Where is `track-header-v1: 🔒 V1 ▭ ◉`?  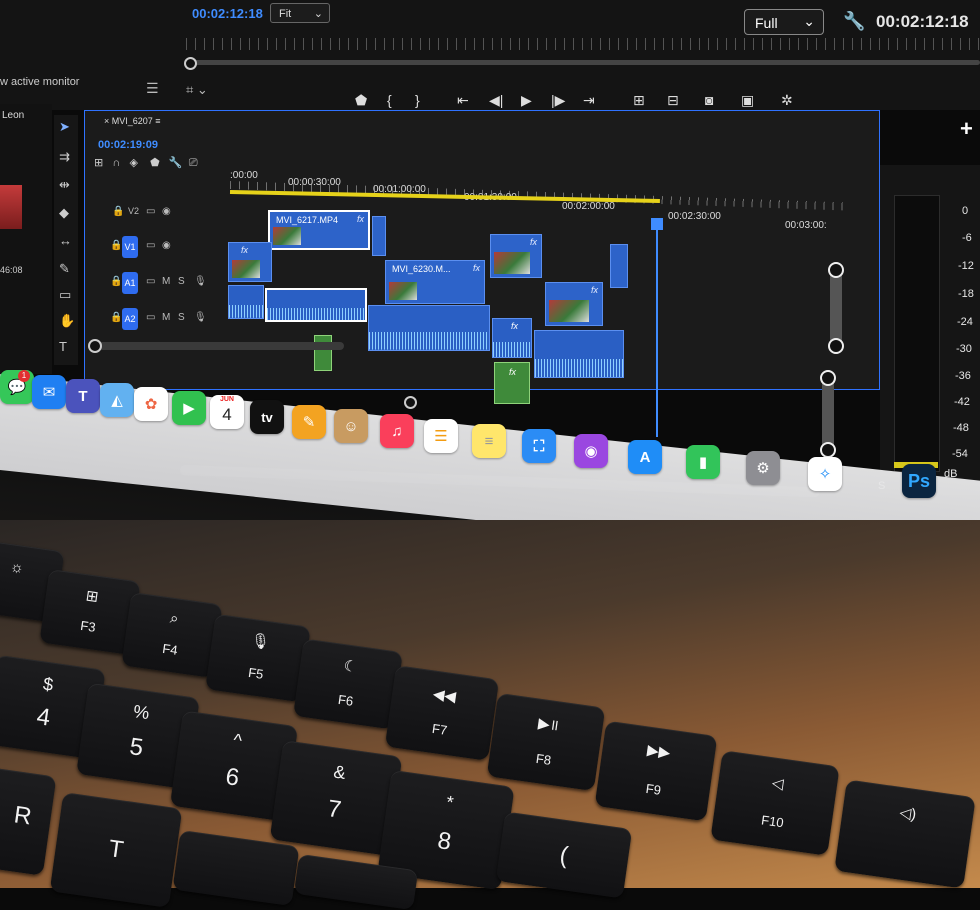 track-header-v1: 🔒 V1 ▭ ◉ is located at coordinates (163, 248).